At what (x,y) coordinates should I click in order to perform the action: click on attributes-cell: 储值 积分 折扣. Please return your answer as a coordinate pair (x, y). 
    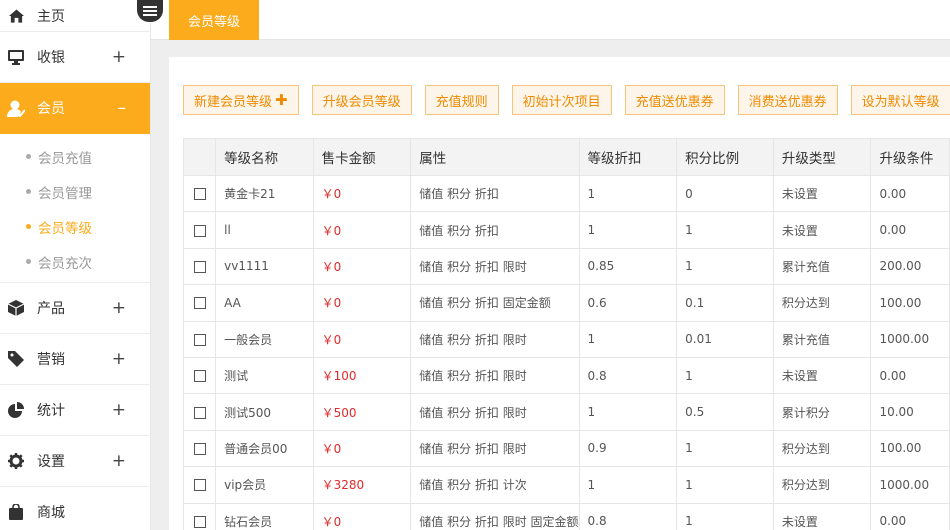
    Looking at the image, I should click on (495, 193).